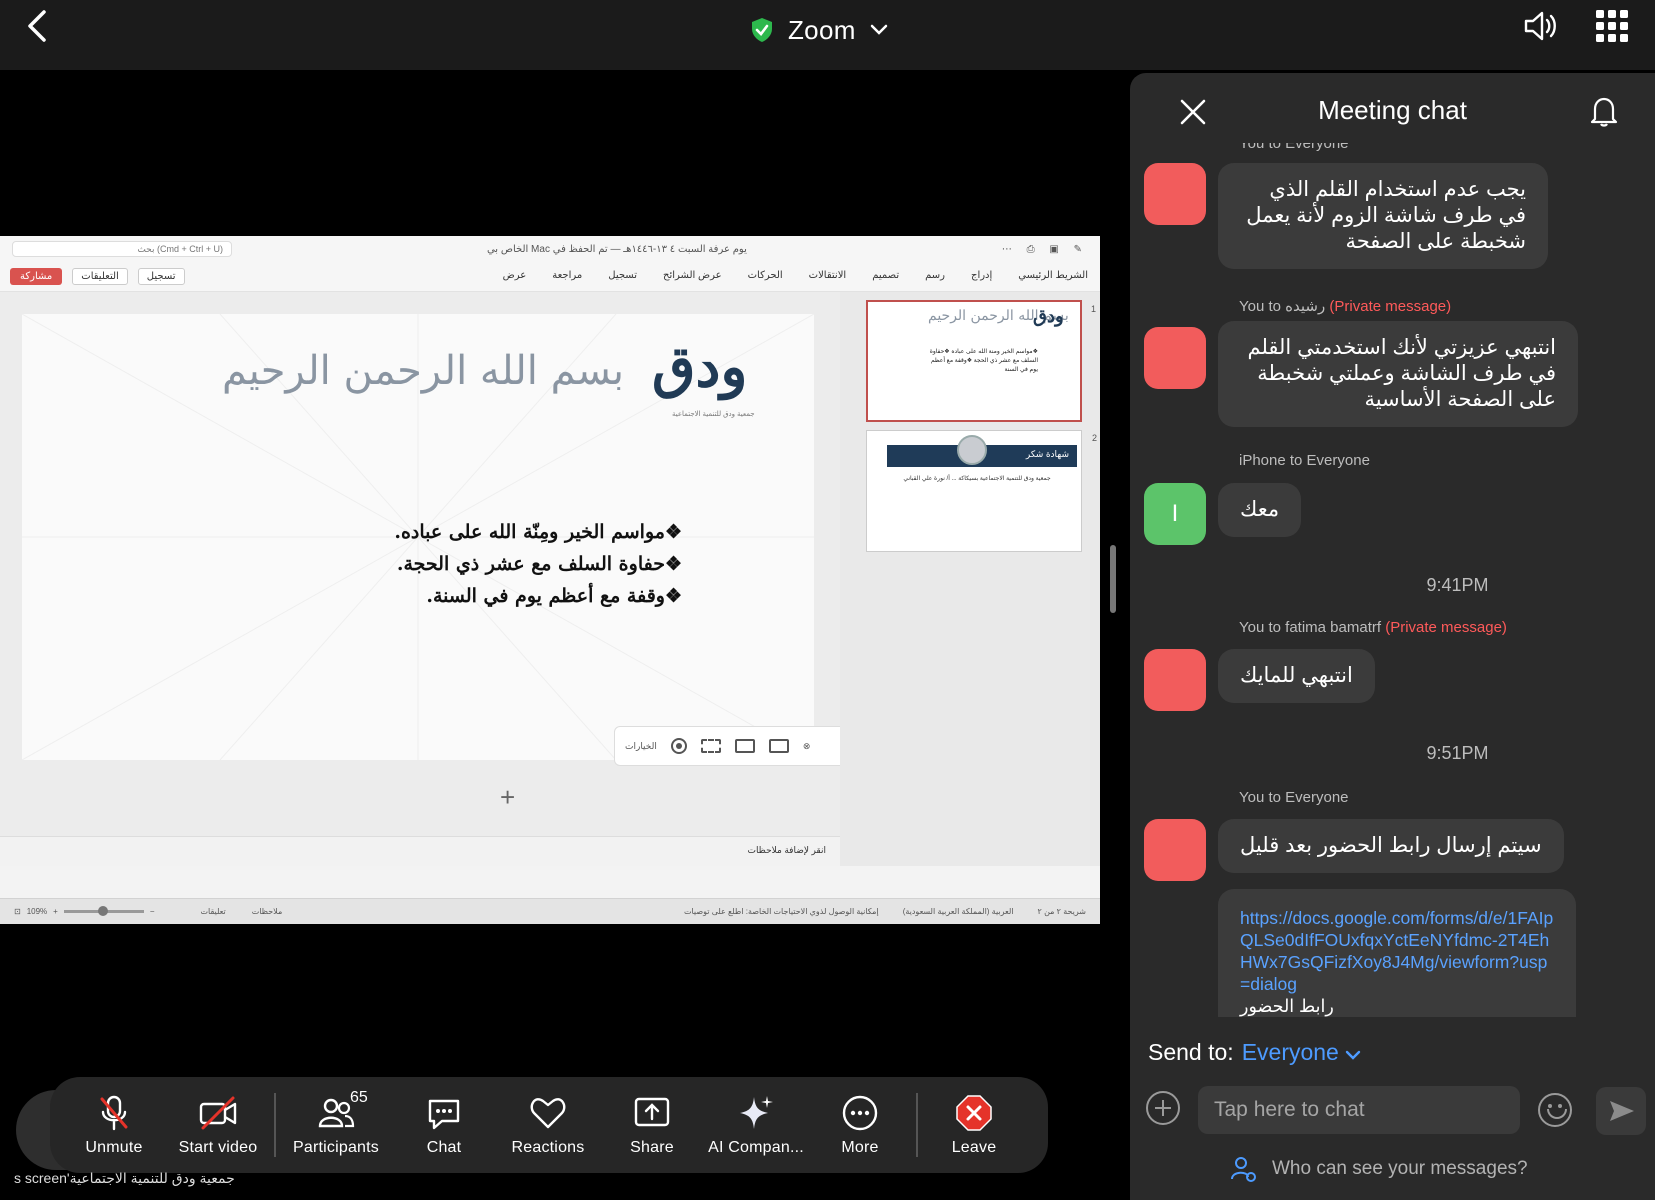 The image size is (1655, 1200). I want to click on participants-button: 65 Participants, so click(336, 1125).